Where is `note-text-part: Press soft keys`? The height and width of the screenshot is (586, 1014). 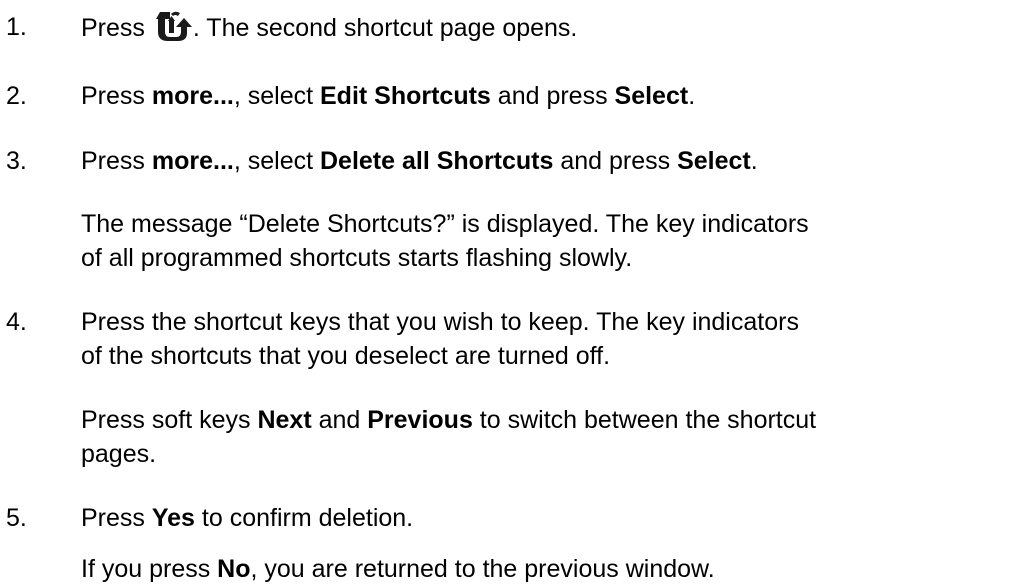 note-text-part: Press soft keys is located at coordinates (169, 420).